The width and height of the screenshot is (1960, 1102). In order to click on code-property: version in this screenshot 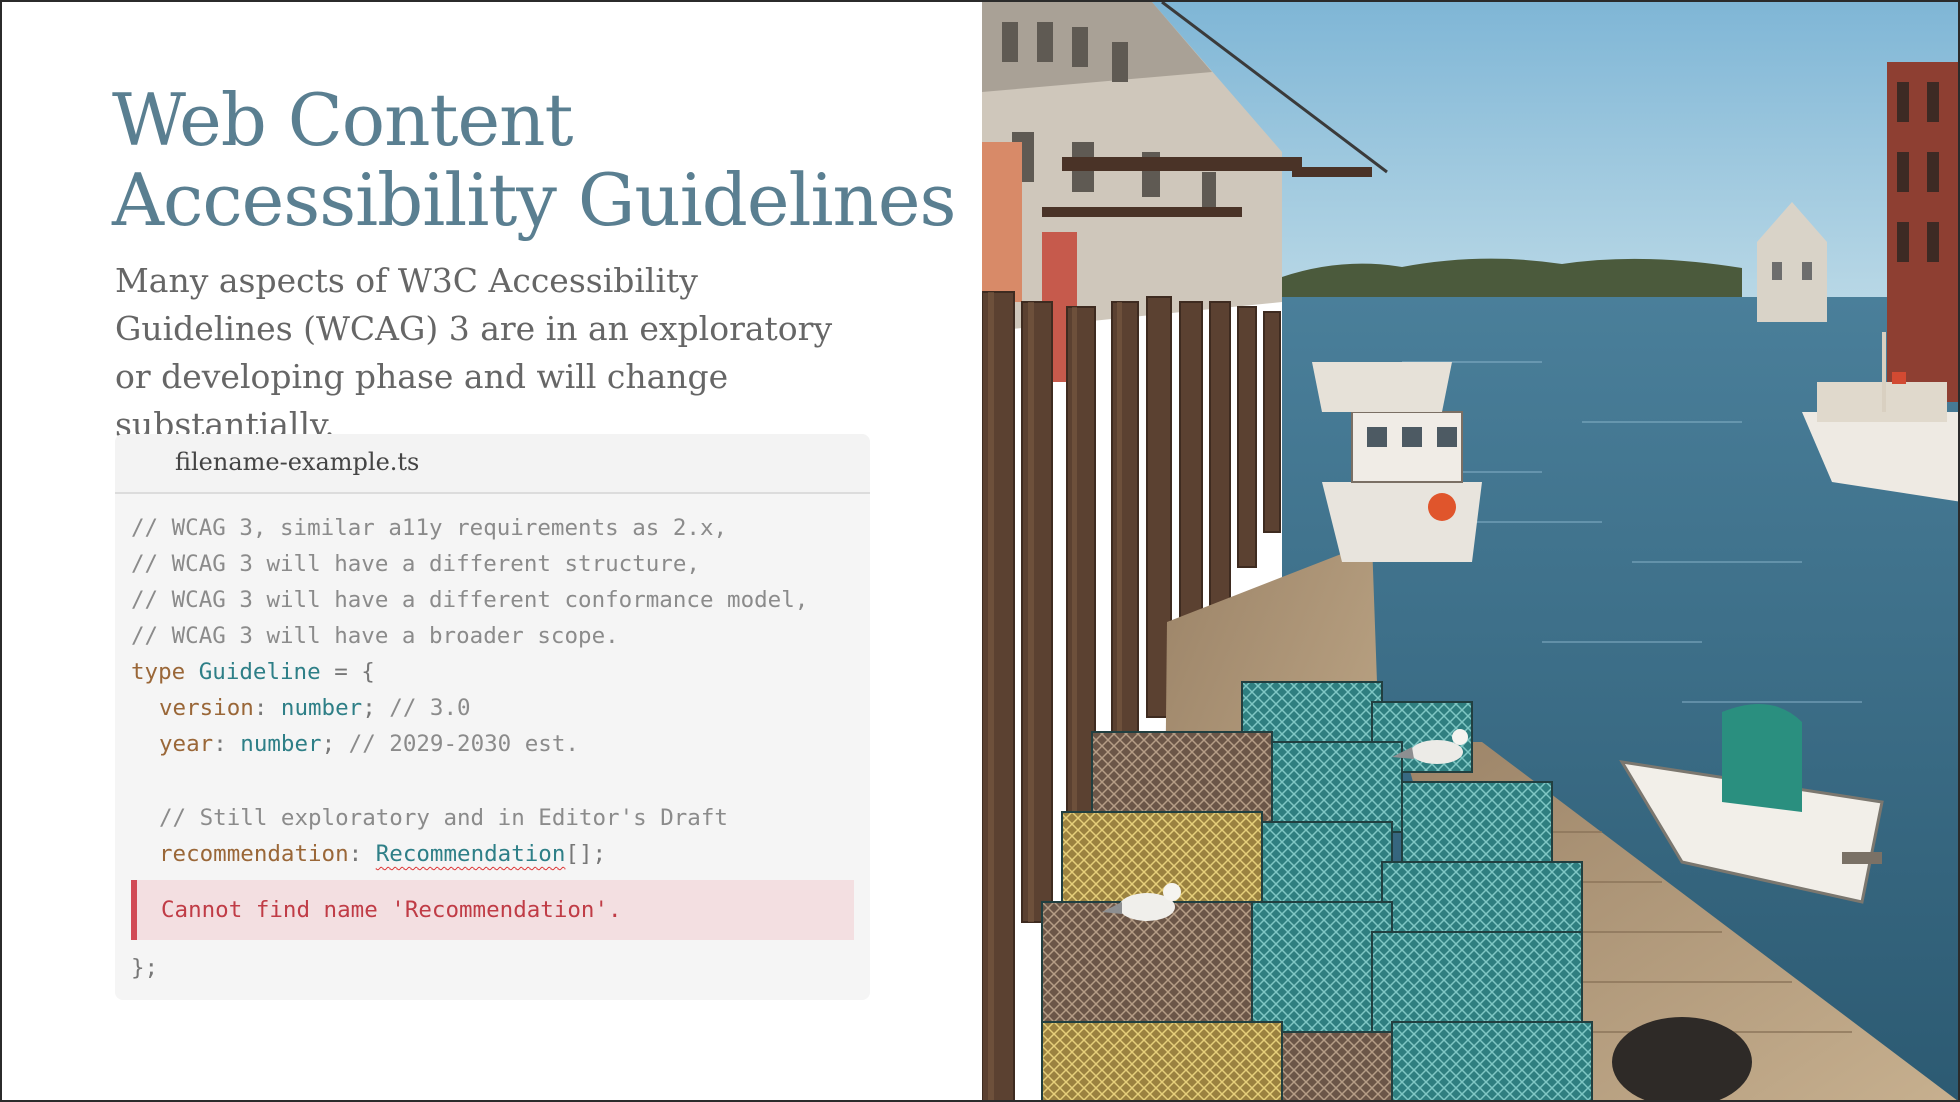, I will do `click(206, 708)`.